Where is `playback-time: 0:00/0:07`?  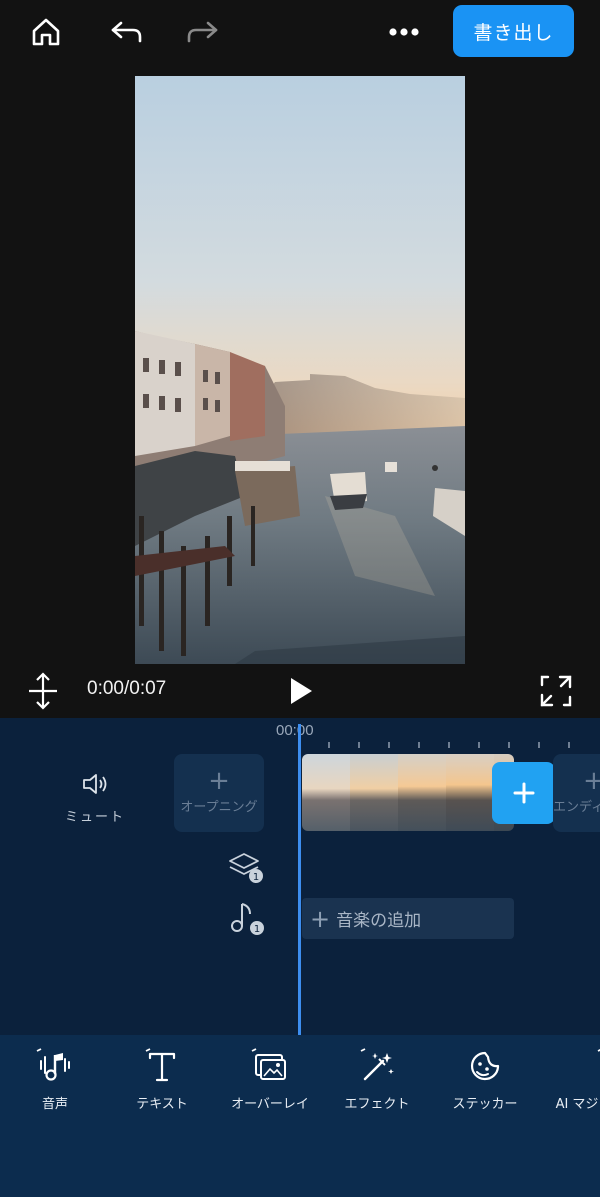 playback-time: 0:00/0:07 is located at coordinates (127, 688).